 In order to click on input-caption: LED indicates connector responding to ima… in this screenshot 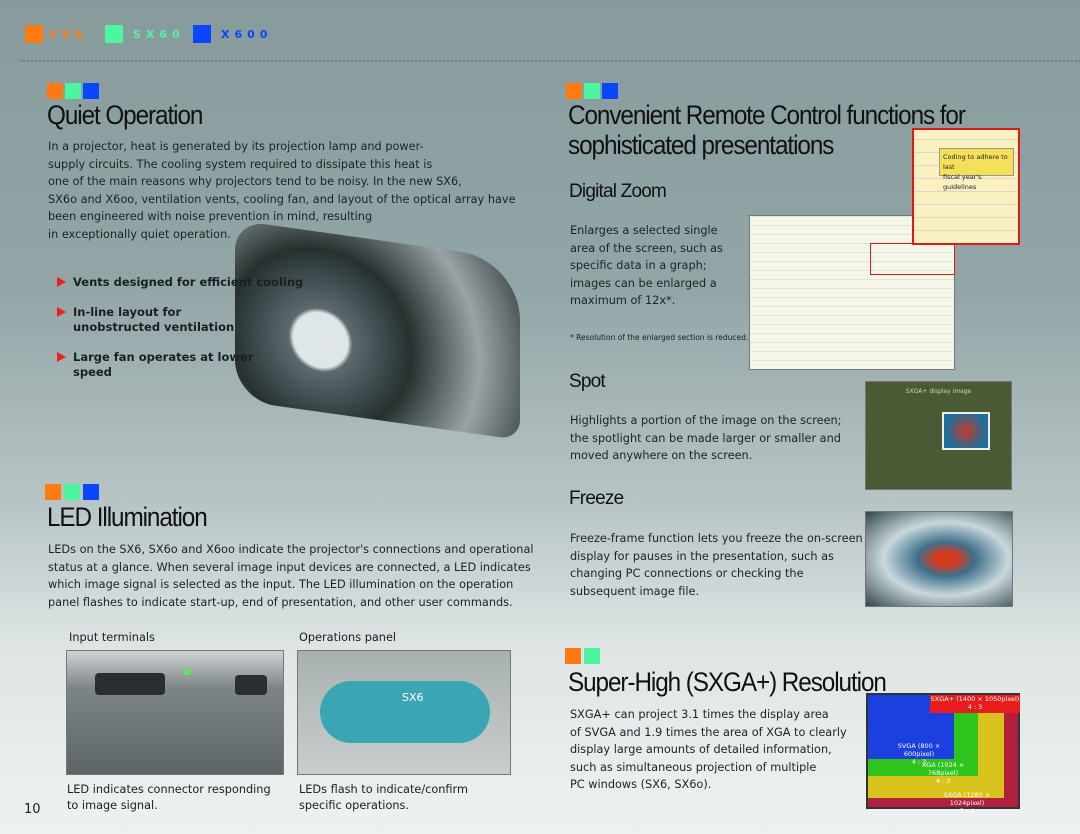, I will do `click(169, 798)`.